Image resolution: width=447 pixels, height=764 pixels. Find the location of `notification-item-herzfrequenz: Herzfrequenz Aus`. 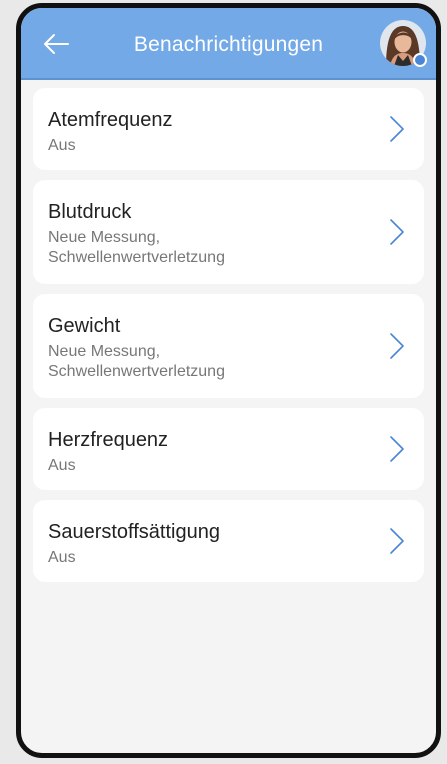

notification-item-herzfrequenz: Herzfrequenz Aus is located at coordinates (228, 449).